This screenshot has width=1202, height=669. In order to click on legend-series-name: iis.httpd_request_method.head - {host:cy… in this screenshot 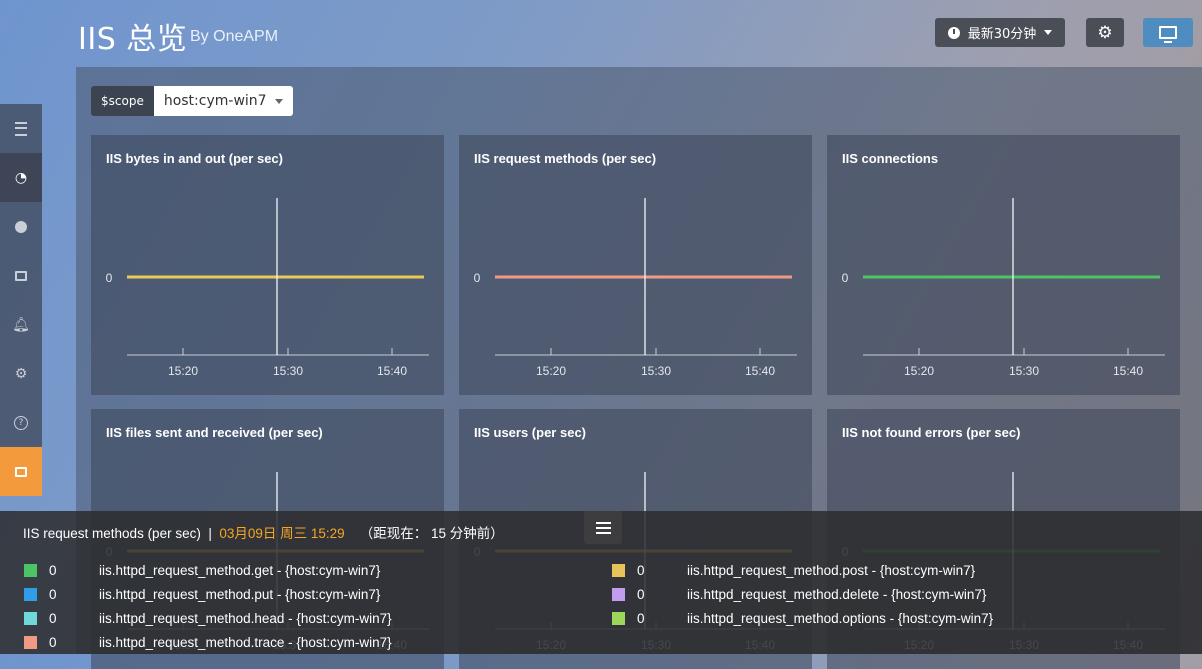, I will do `click(245, 618)`.